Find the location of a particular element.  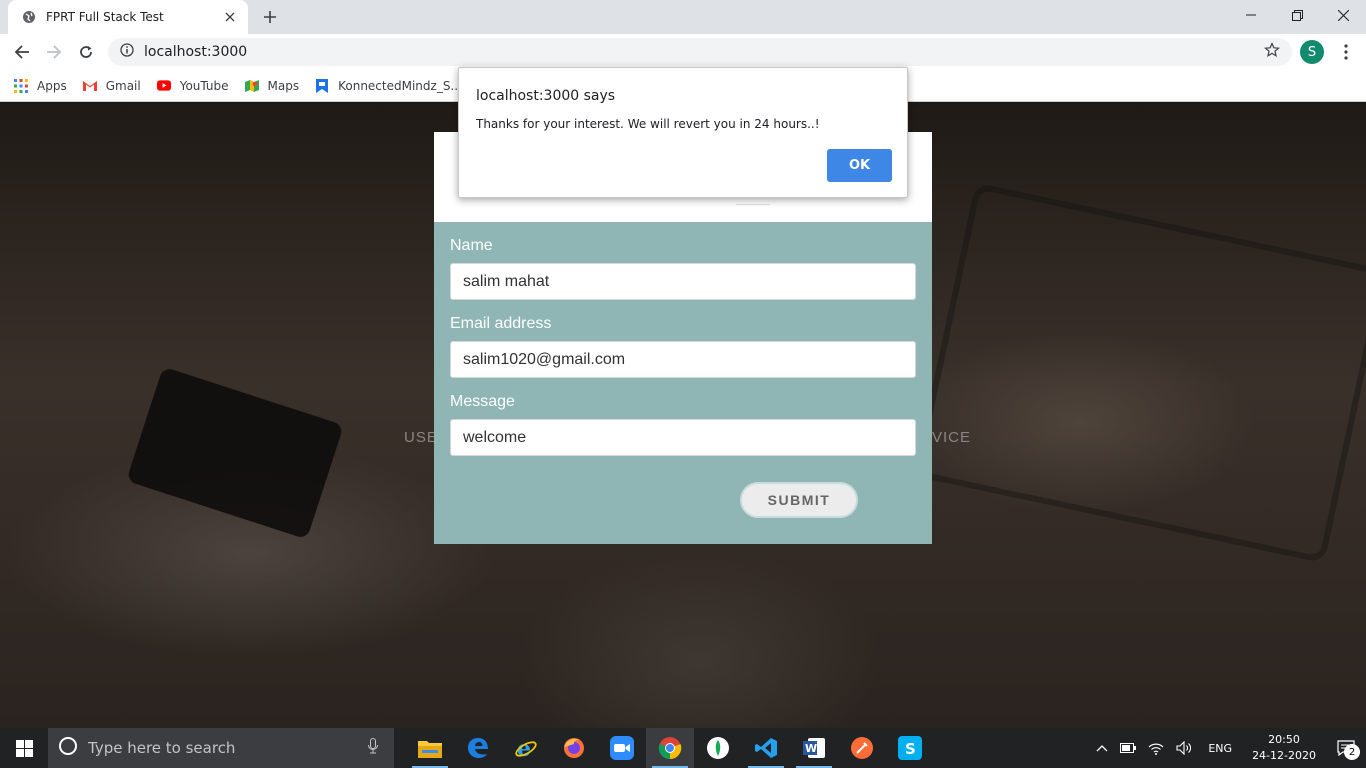

globe-icon is located at coordinates (29, 17).